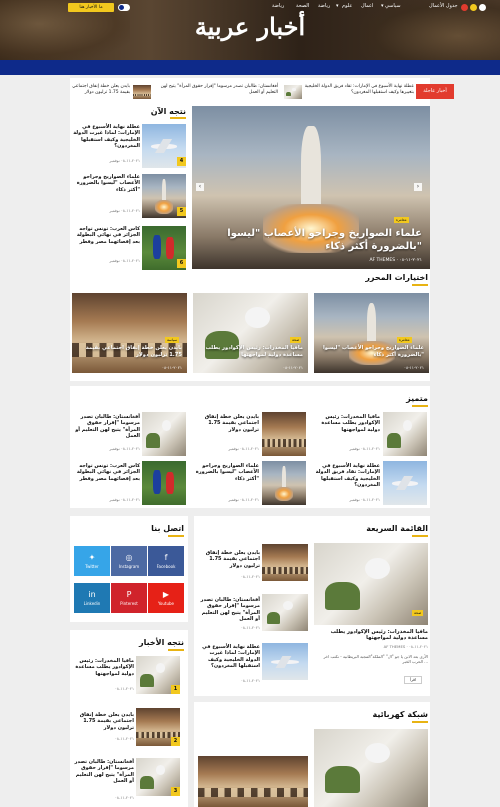 The width and height of the screenshot is (500, 807). Describe the element at coordinates (395, 646) in the screenshot. I see `quick-lead-author: AF THEMES` at that location.